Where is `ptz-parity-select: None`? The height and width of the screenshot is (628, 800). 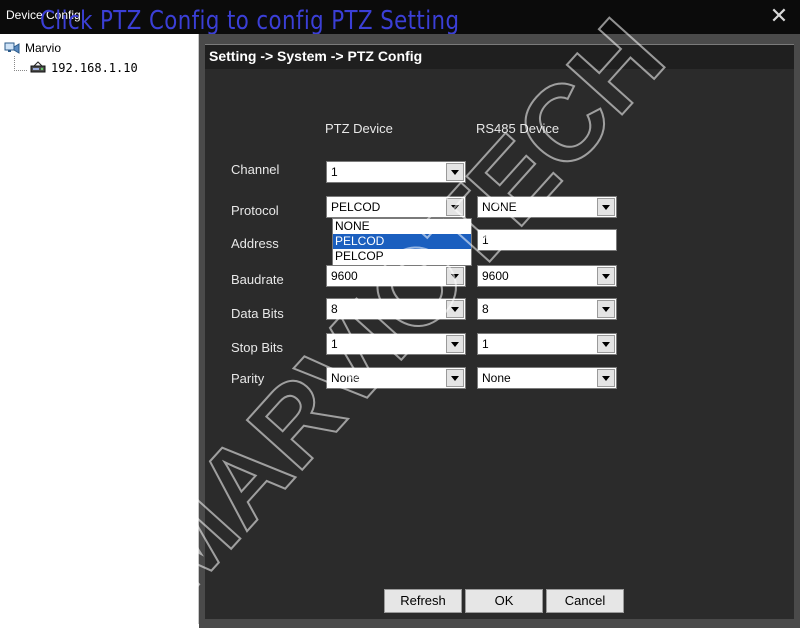
ptz-parity-select: None is located at coordinates (396, 378).